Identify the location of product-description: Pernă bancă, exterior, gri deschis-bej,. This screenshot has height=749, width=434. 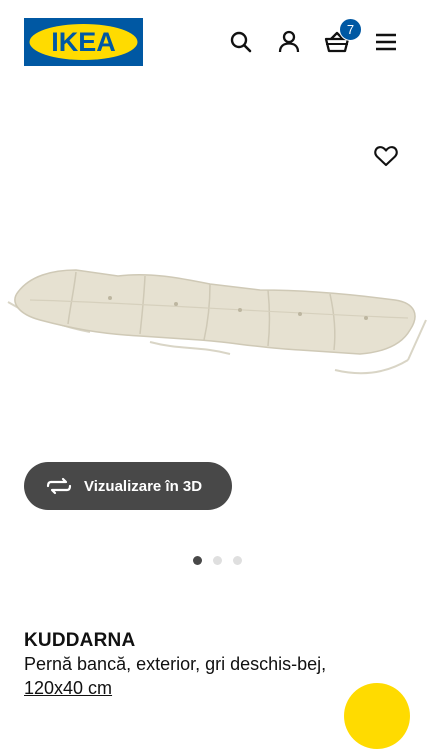
(175, 664).